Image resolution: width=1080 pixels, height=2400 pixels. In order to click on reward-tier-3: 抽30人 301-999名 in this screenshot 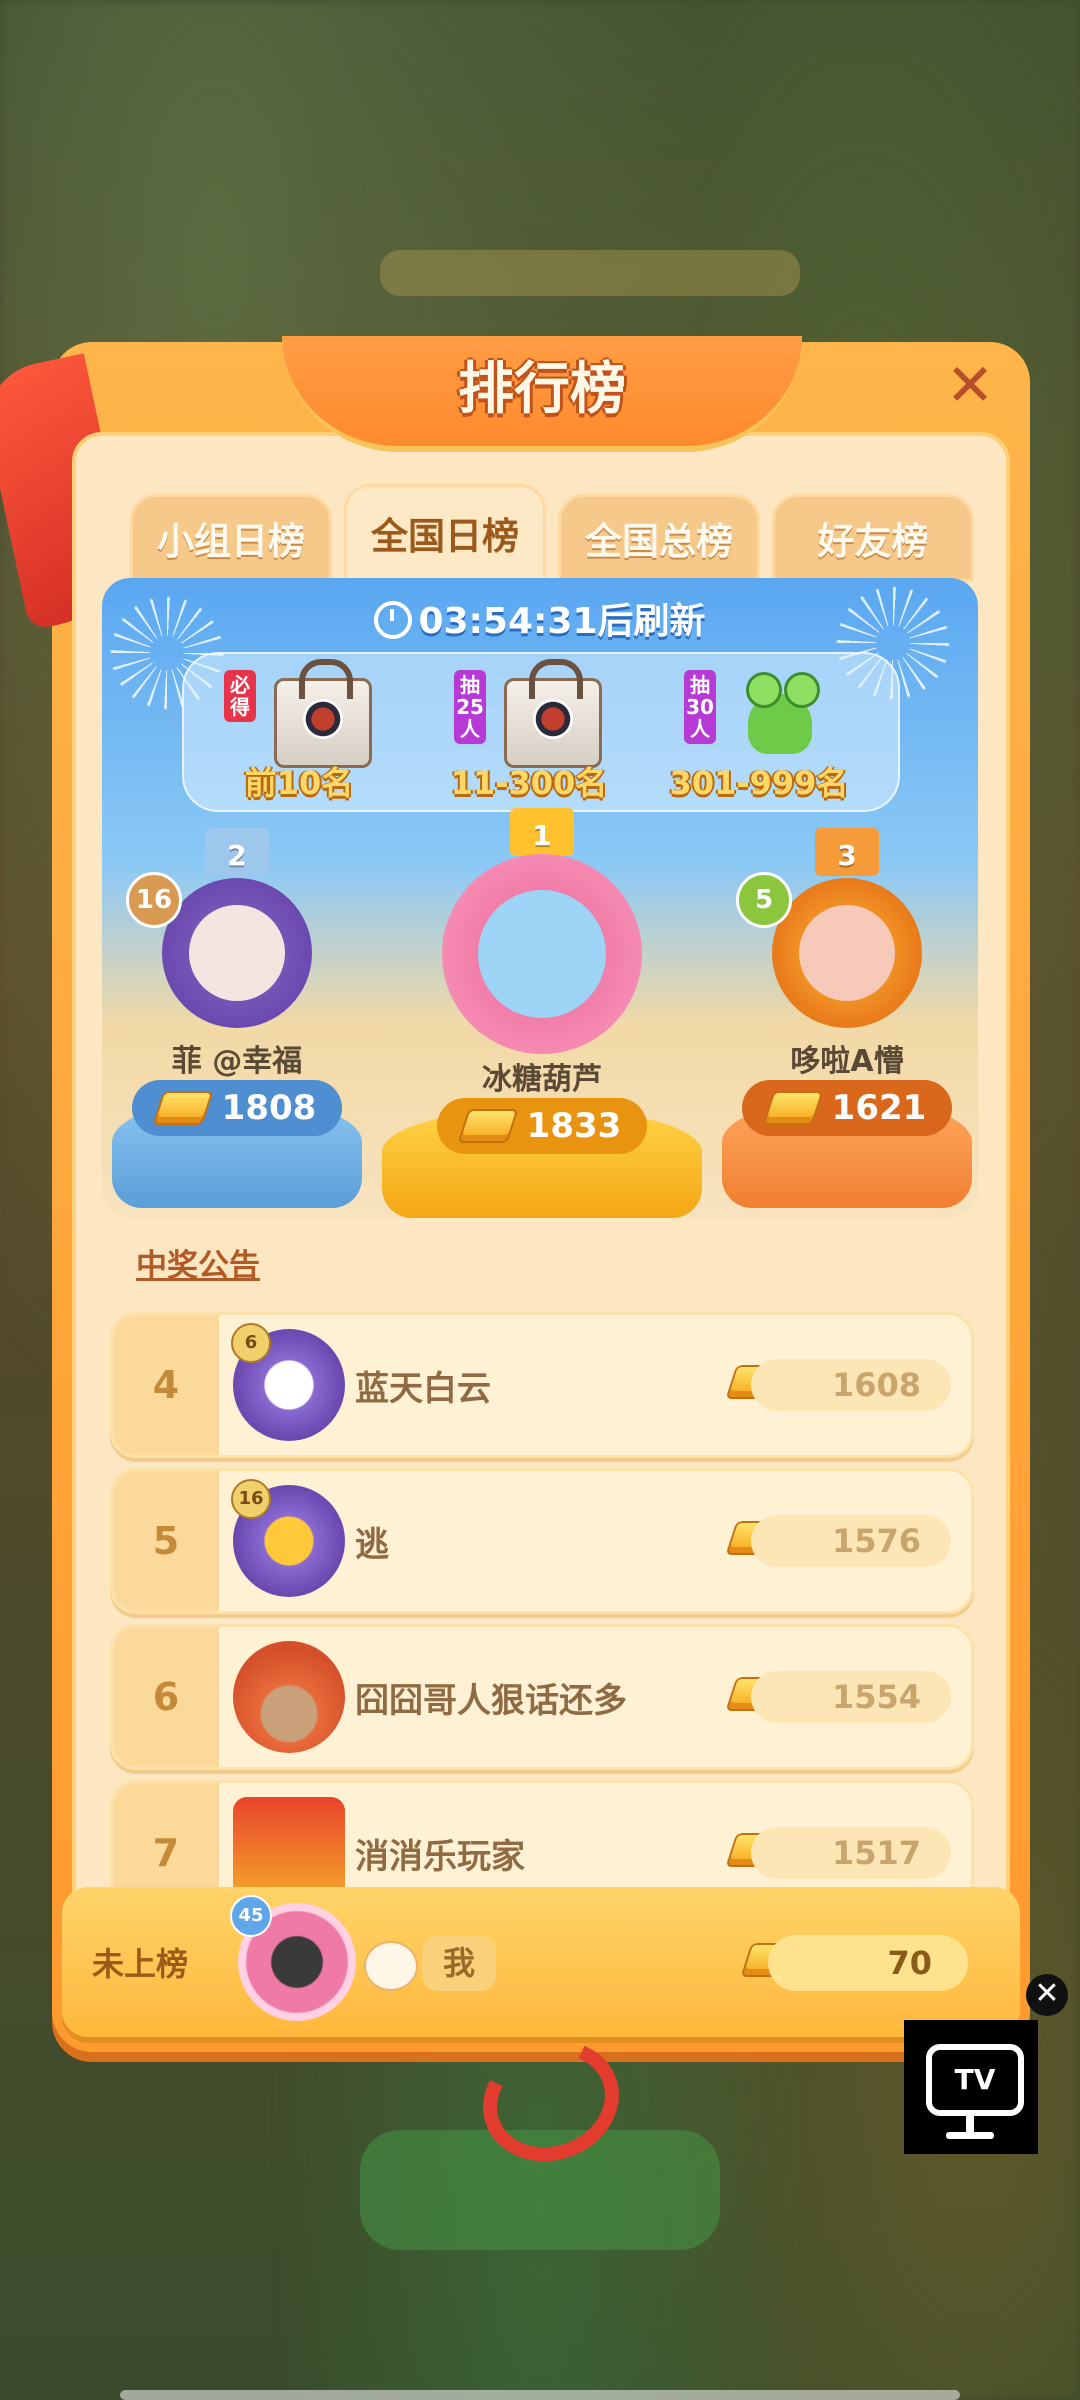, I will do `click(759, 734)`.